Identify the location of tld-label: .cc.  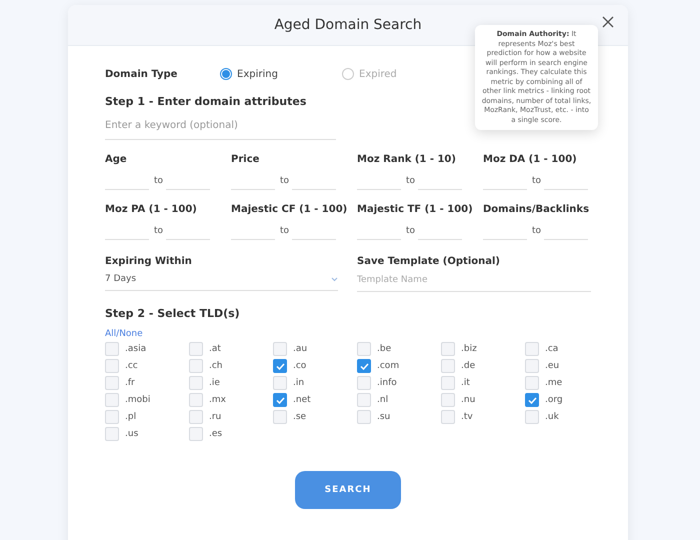
(131, 366).